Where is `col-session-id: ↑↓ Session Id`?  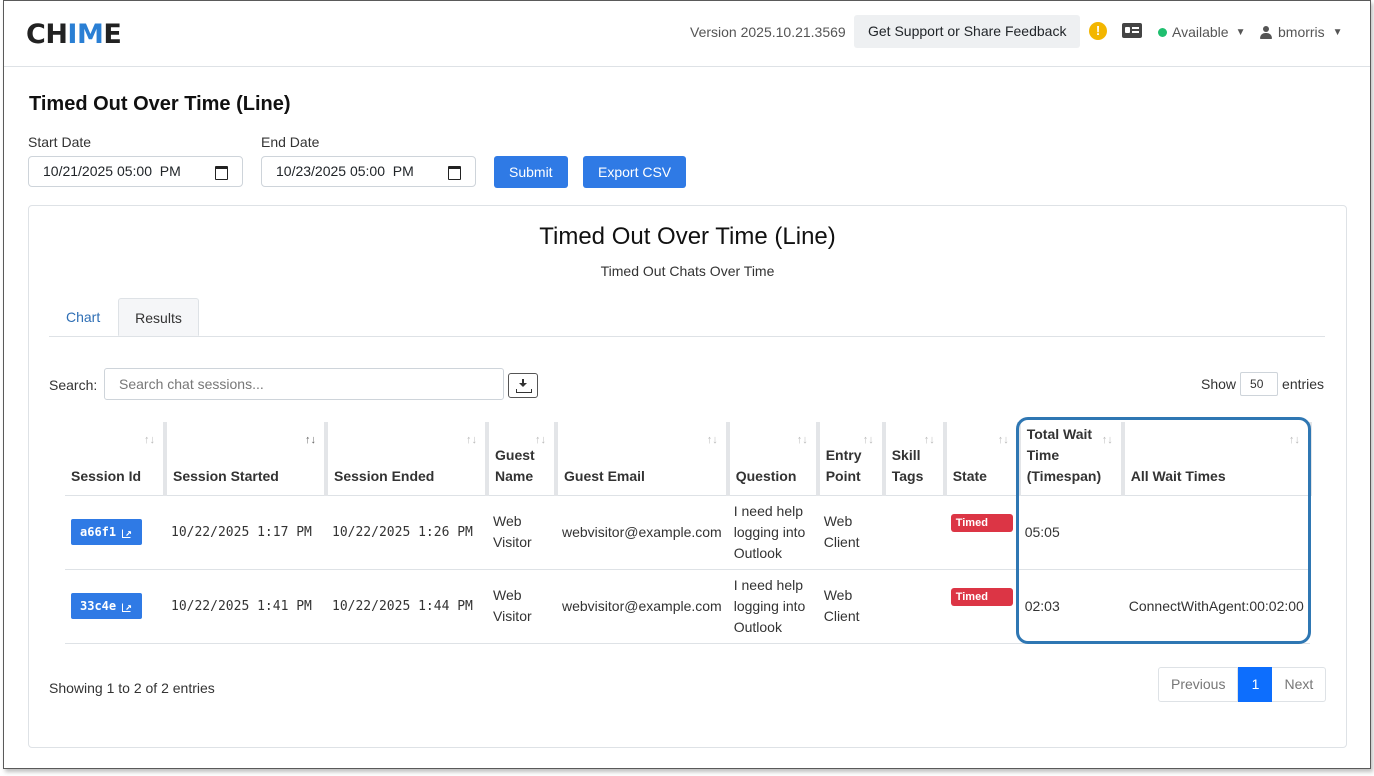
col-session-id: ↑↓ Session Id is located at coordinates (116, 459).